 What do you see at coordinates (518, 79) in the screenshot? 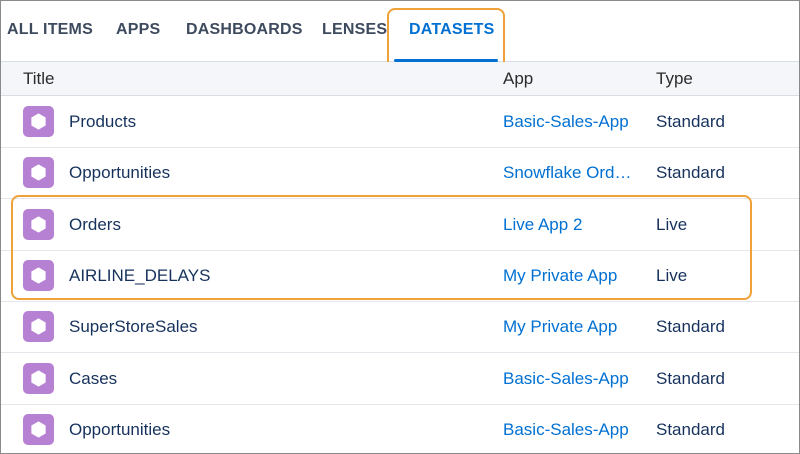
I see `column-header-app: App` at bounding box center [518, 79].